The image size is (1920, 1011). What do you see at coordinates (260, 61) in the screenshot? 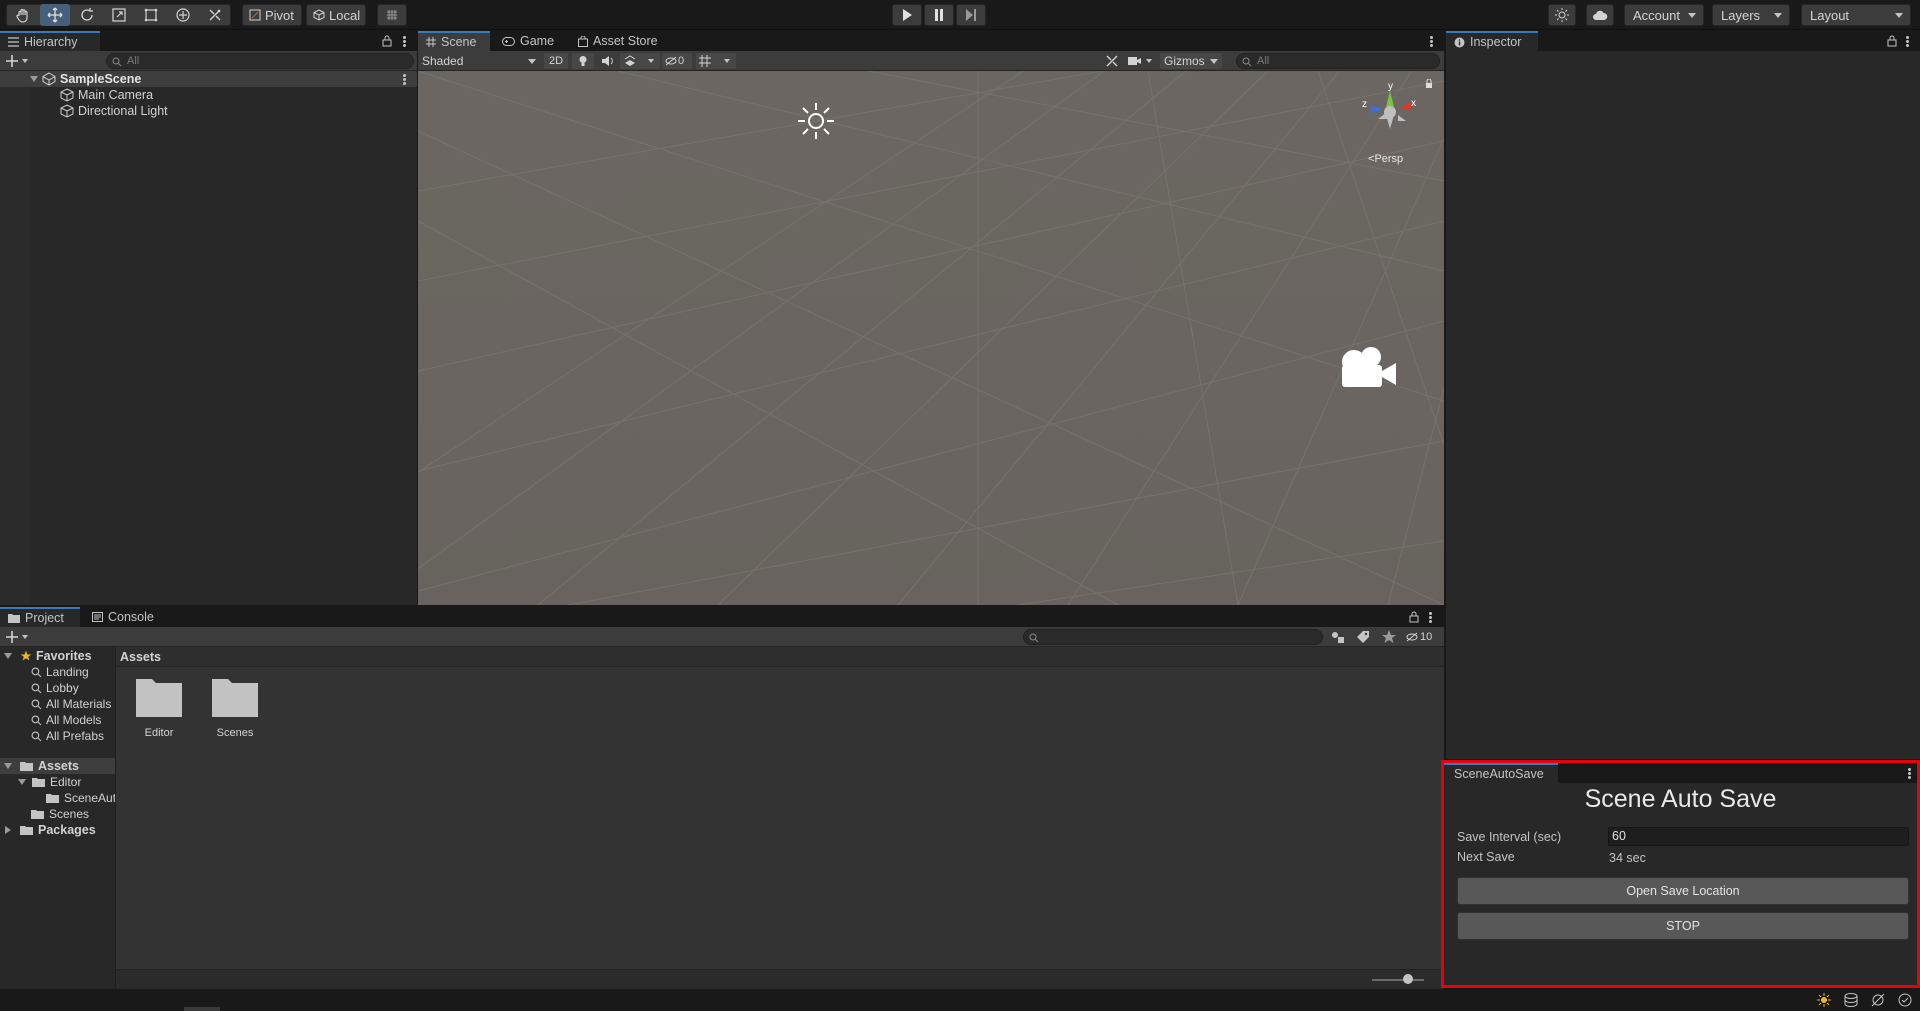
I see `hierarchy-search-input: All` at bounding box center [260, 61].